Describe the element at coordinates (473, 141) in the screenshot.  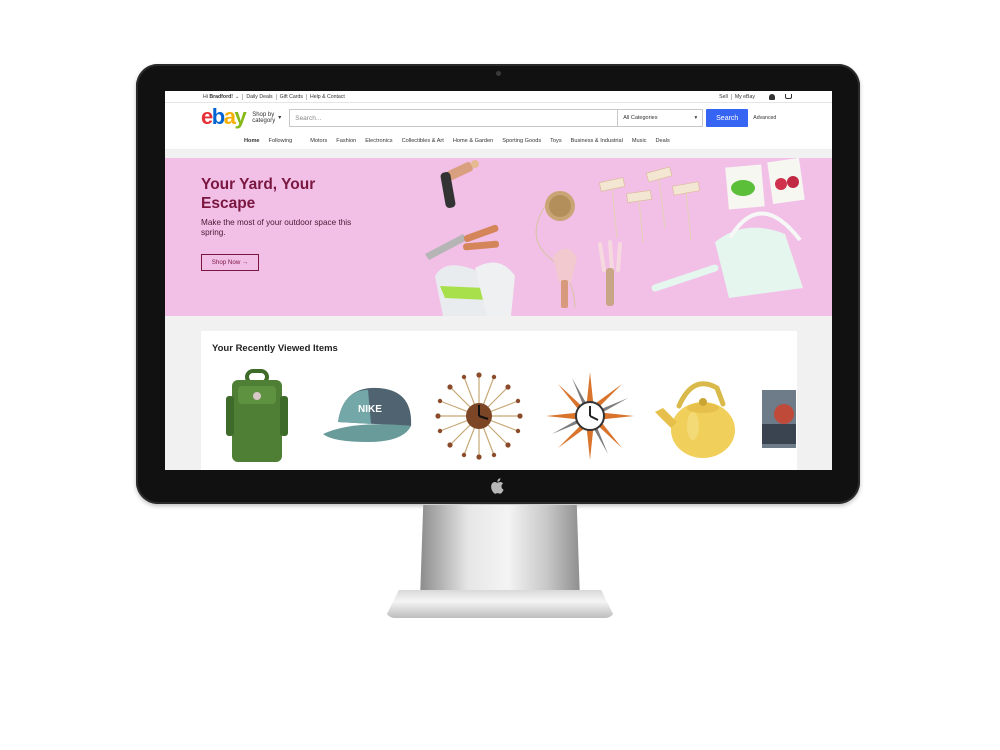
I see `nav-home-garden: Home & Garden` at that location.